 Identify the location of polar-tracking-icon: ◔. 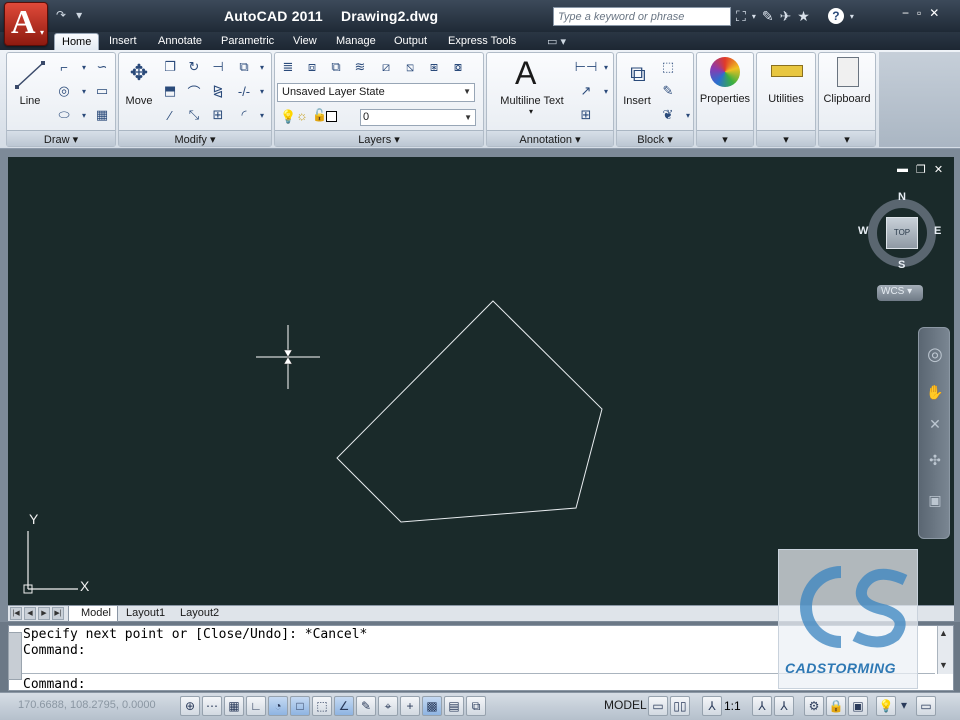
(278, 706).